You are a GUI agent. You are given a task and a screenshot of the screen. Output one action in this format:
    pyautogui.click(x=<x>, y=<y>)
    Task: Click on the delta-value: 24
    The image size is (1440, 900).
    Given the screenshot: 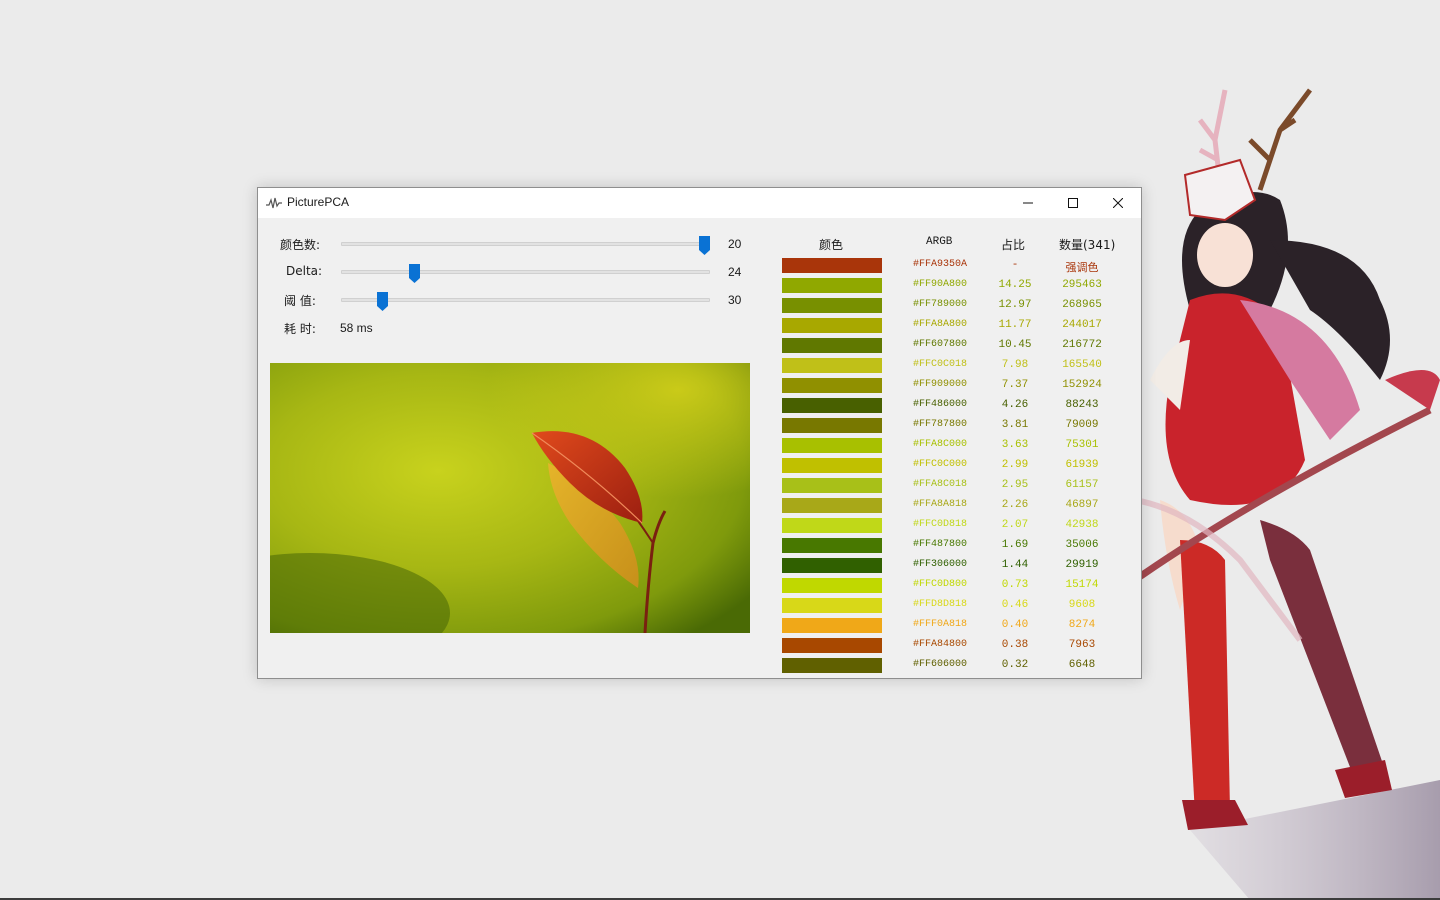 What is the action you would take?
    pyautogui.click(x=735, y=272)
    